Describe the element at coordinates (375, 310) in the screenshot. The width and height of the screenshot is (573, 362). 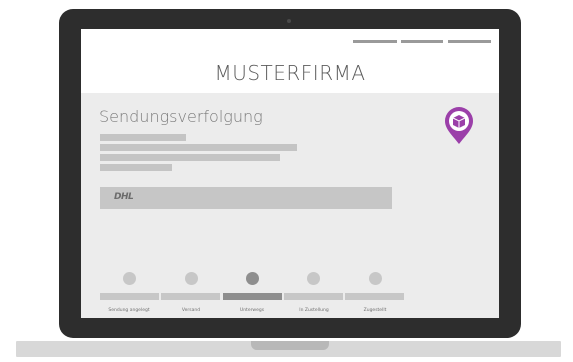
I see `step-label: Zugestellt` at that location.